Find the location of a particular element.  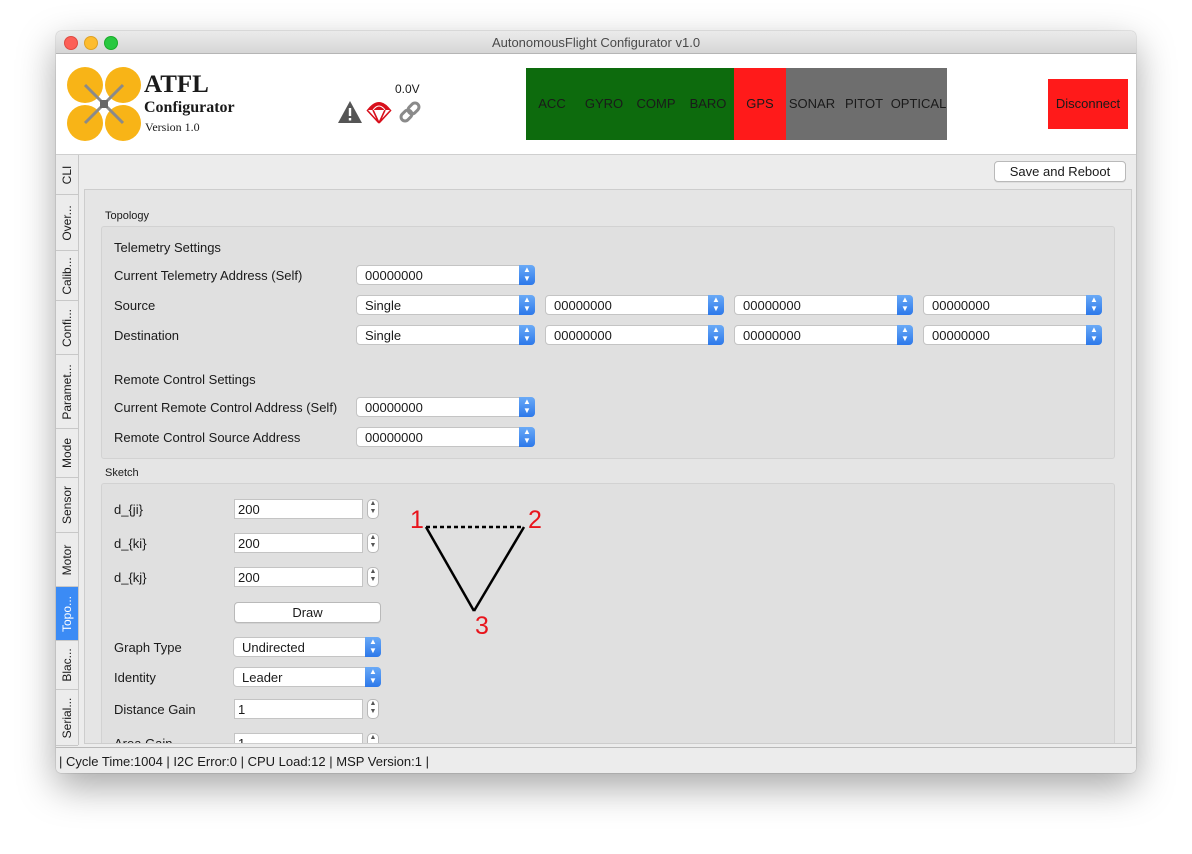

source-label: Source is located at coordinates (135, 305).